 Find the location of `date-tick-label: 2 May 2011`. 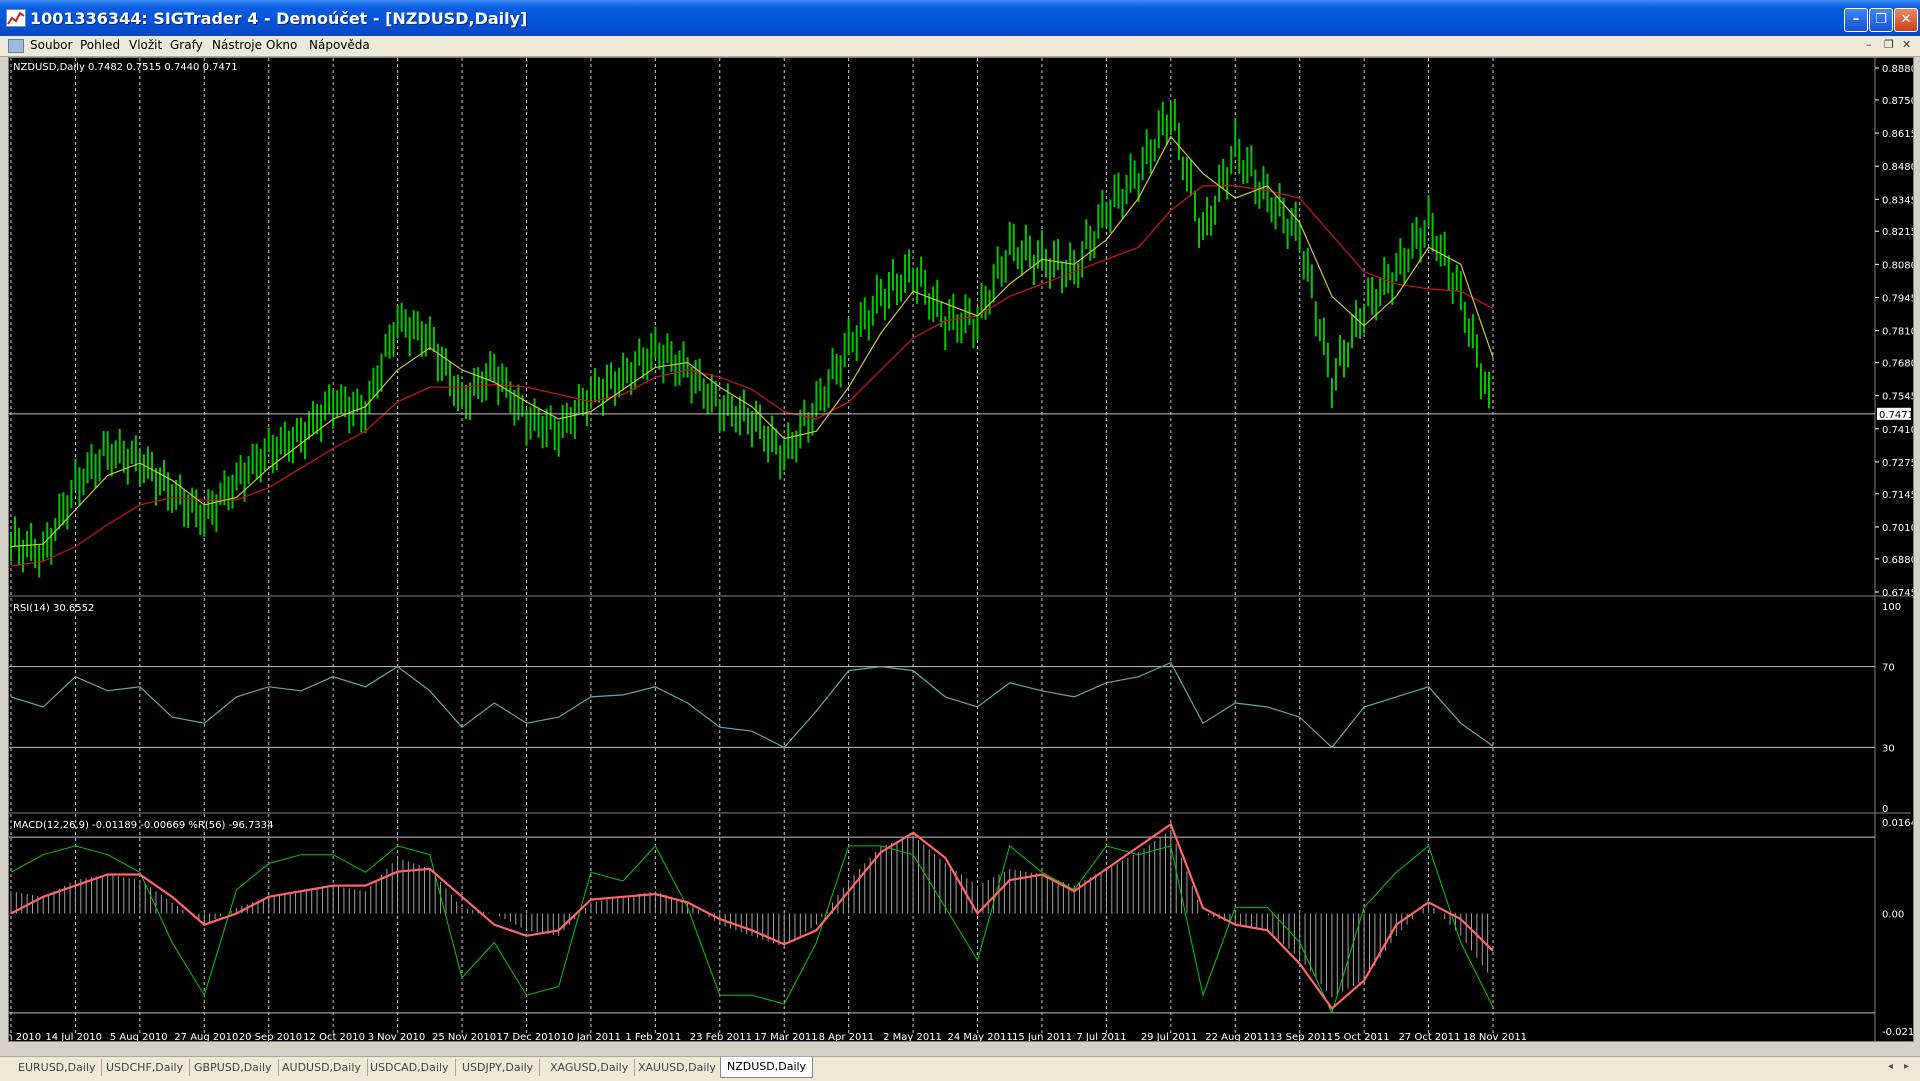

date-tick-label: 2 May 2011 is located at coordinates (912, 1036).